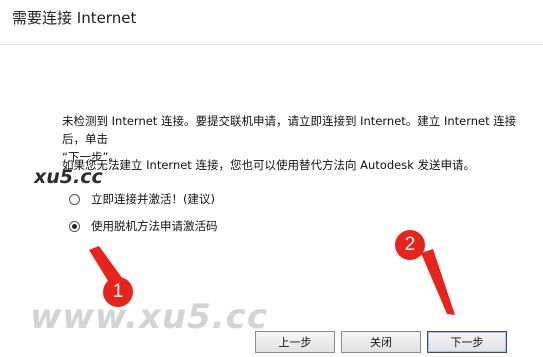  I want to click on back-button: 上一步, so click(295, 342).